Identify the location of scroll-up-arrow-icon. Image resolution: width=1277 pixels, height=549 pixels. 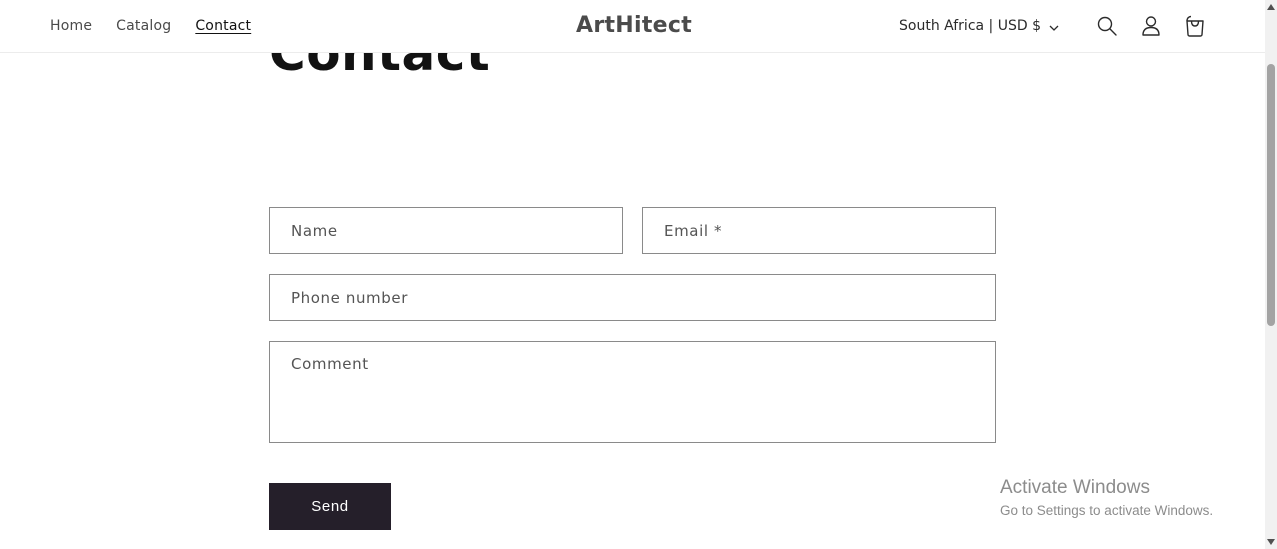
(1271, 7).